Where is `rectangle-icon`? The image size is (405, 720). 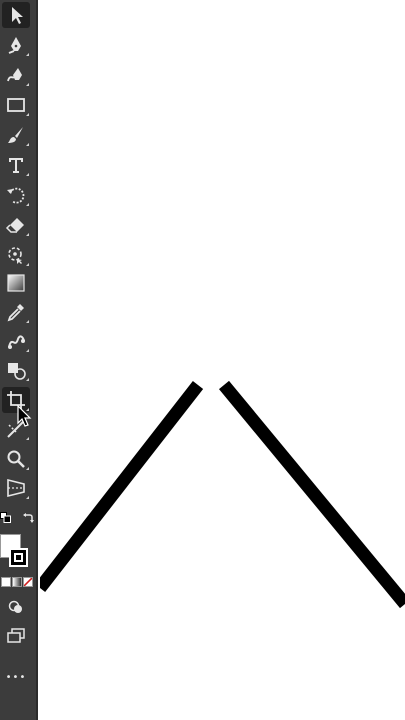 rectangle-icon is located at coordinates (16, 105).